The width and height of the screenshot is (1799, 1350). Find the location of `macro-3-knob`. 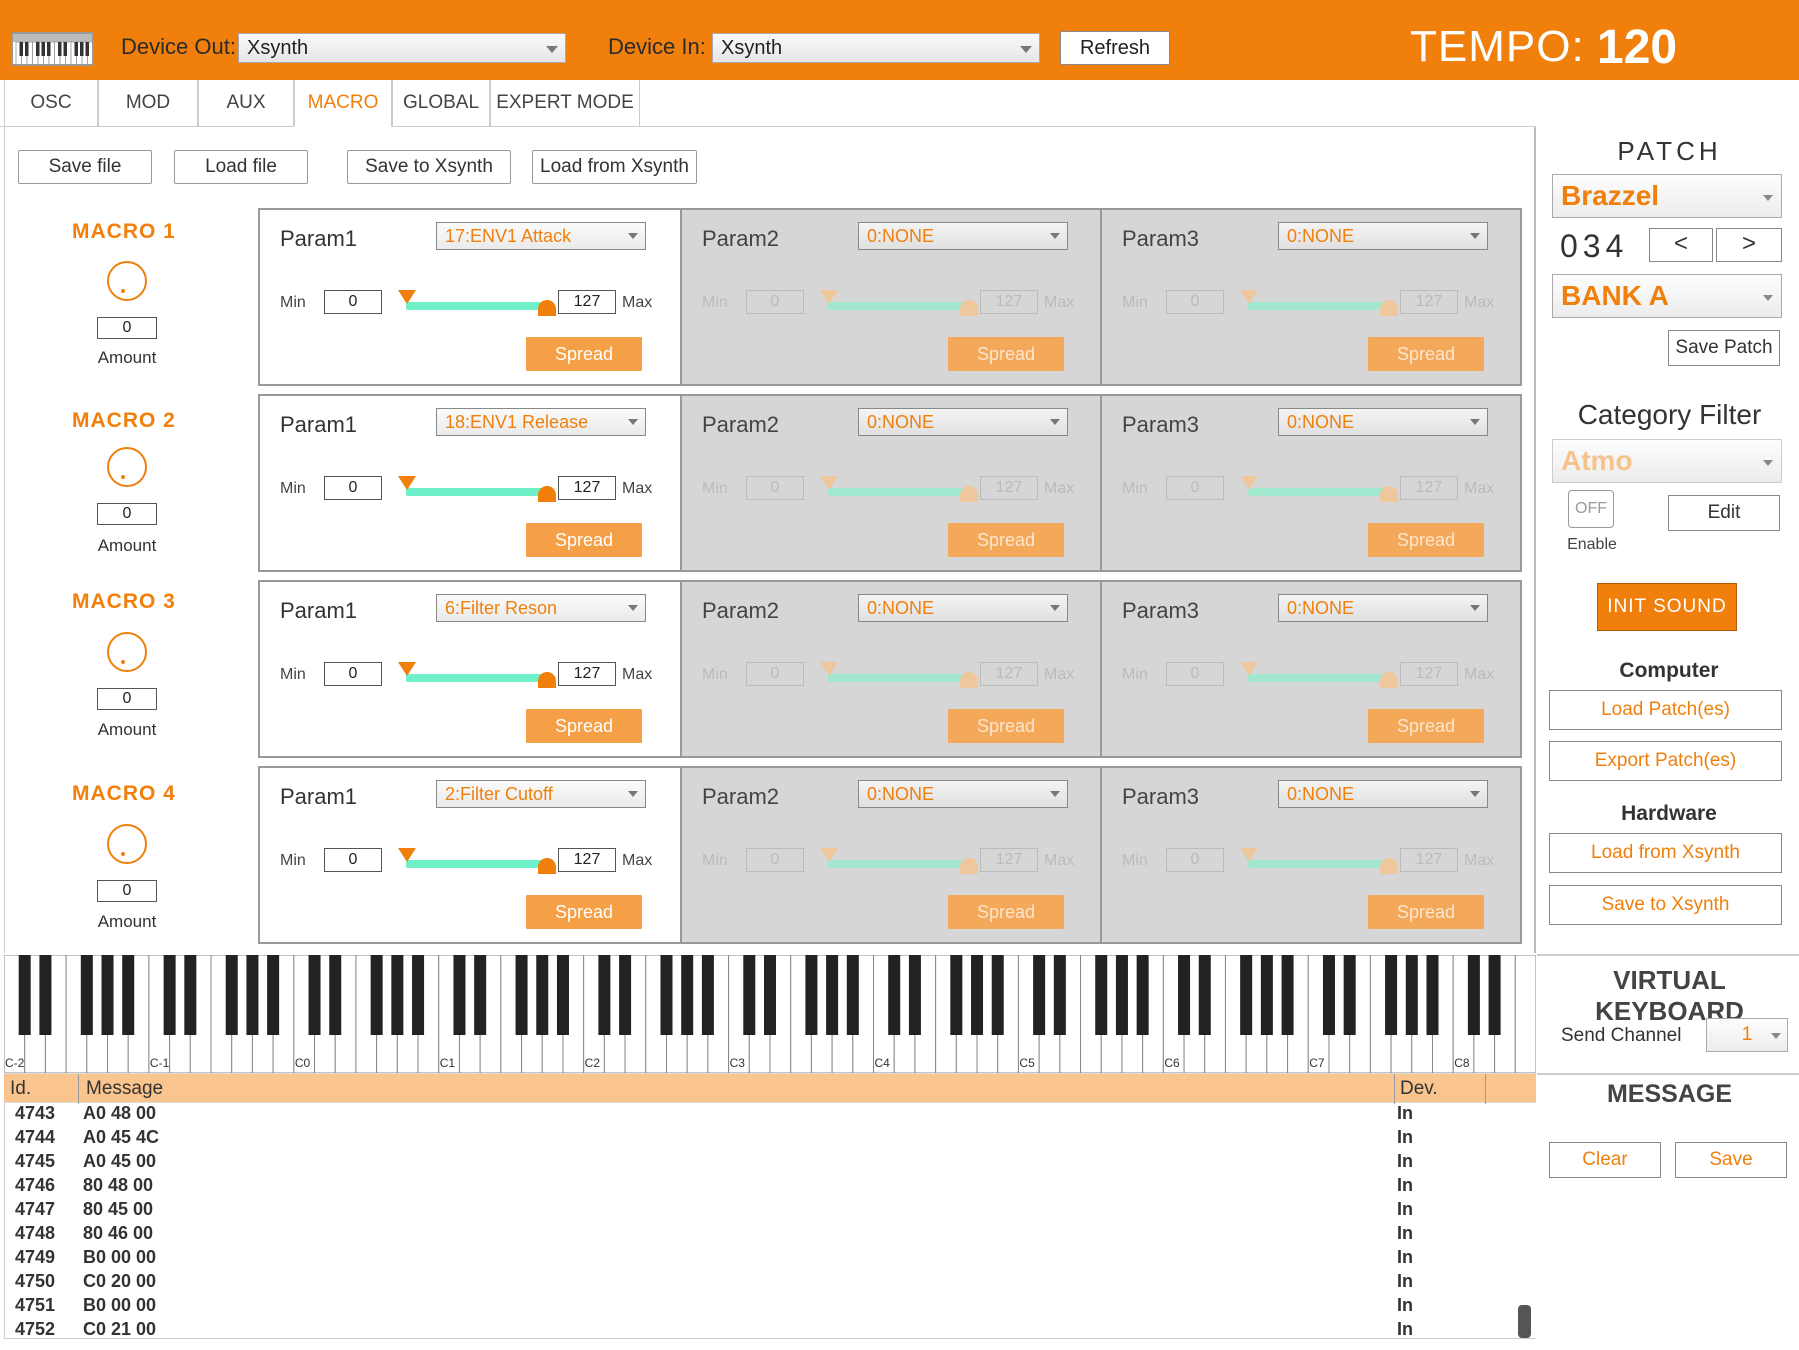

macro-3-knob is located at coordinates (127, 652).